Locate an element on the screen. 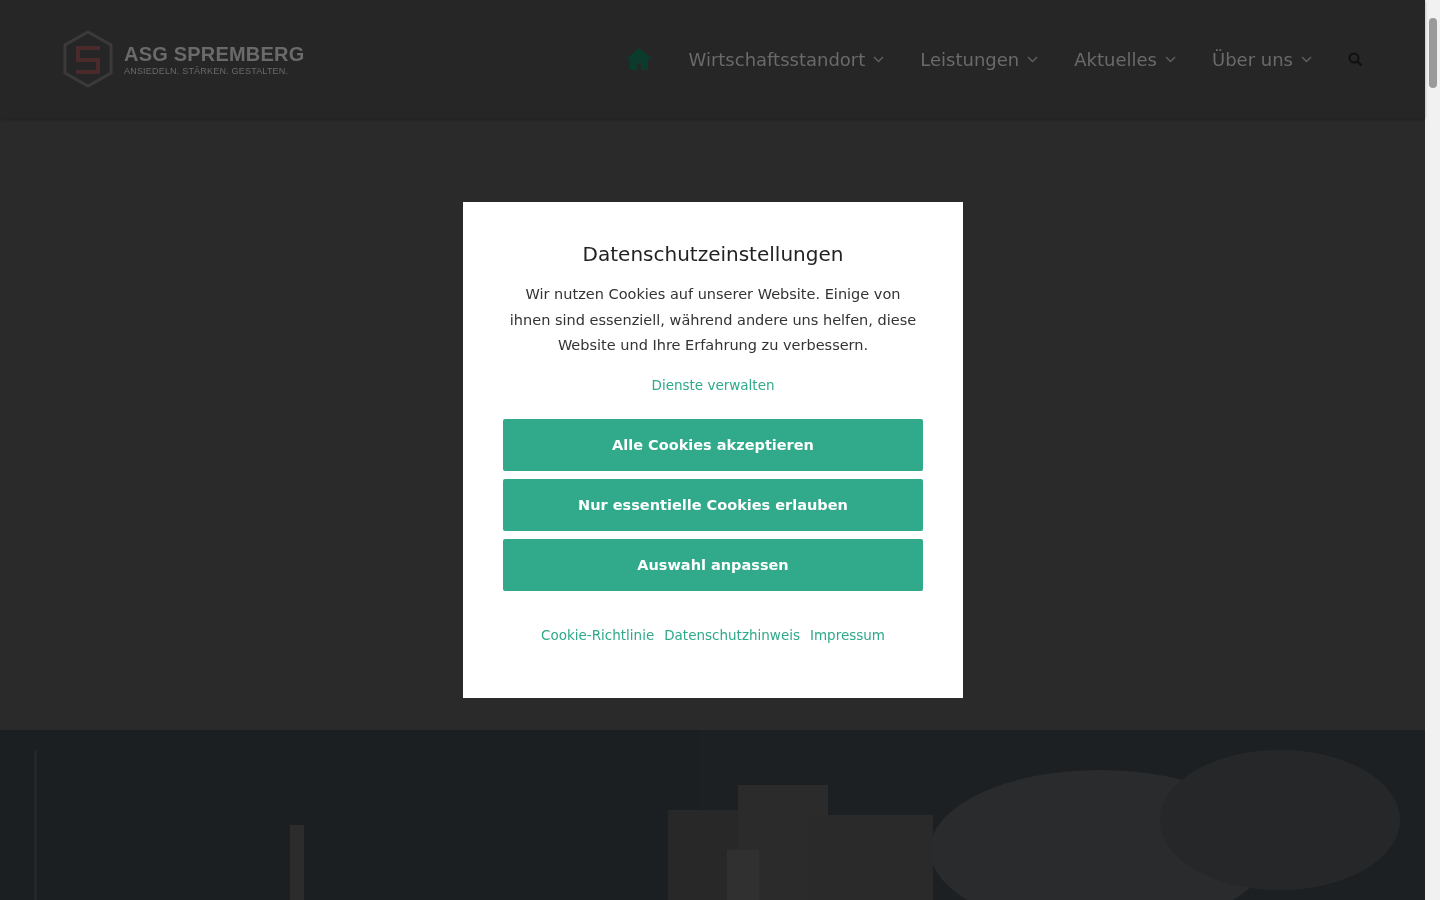  nav-link: Wirtschaftsstandort is located at coordinates (786, 59).